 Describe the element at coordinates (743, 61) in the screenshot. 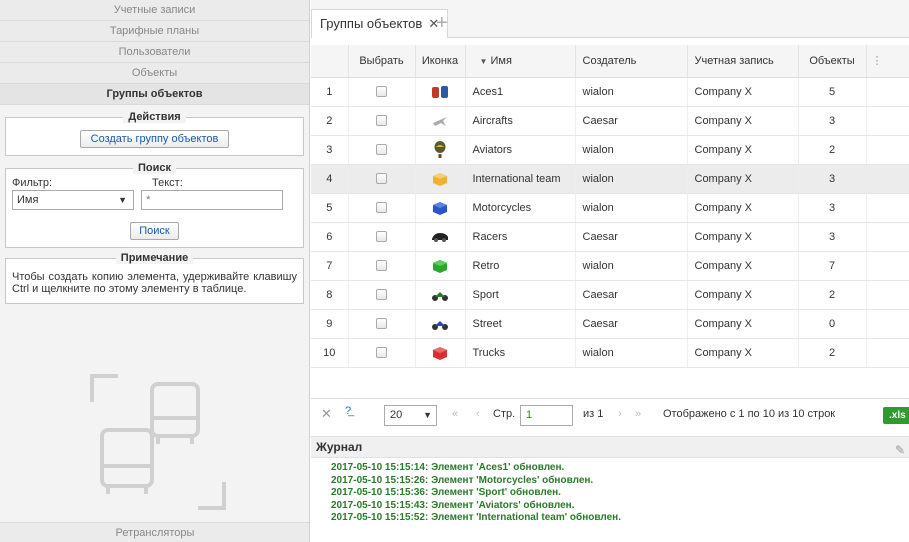

I see `header-account: Учетная запись` at that location.